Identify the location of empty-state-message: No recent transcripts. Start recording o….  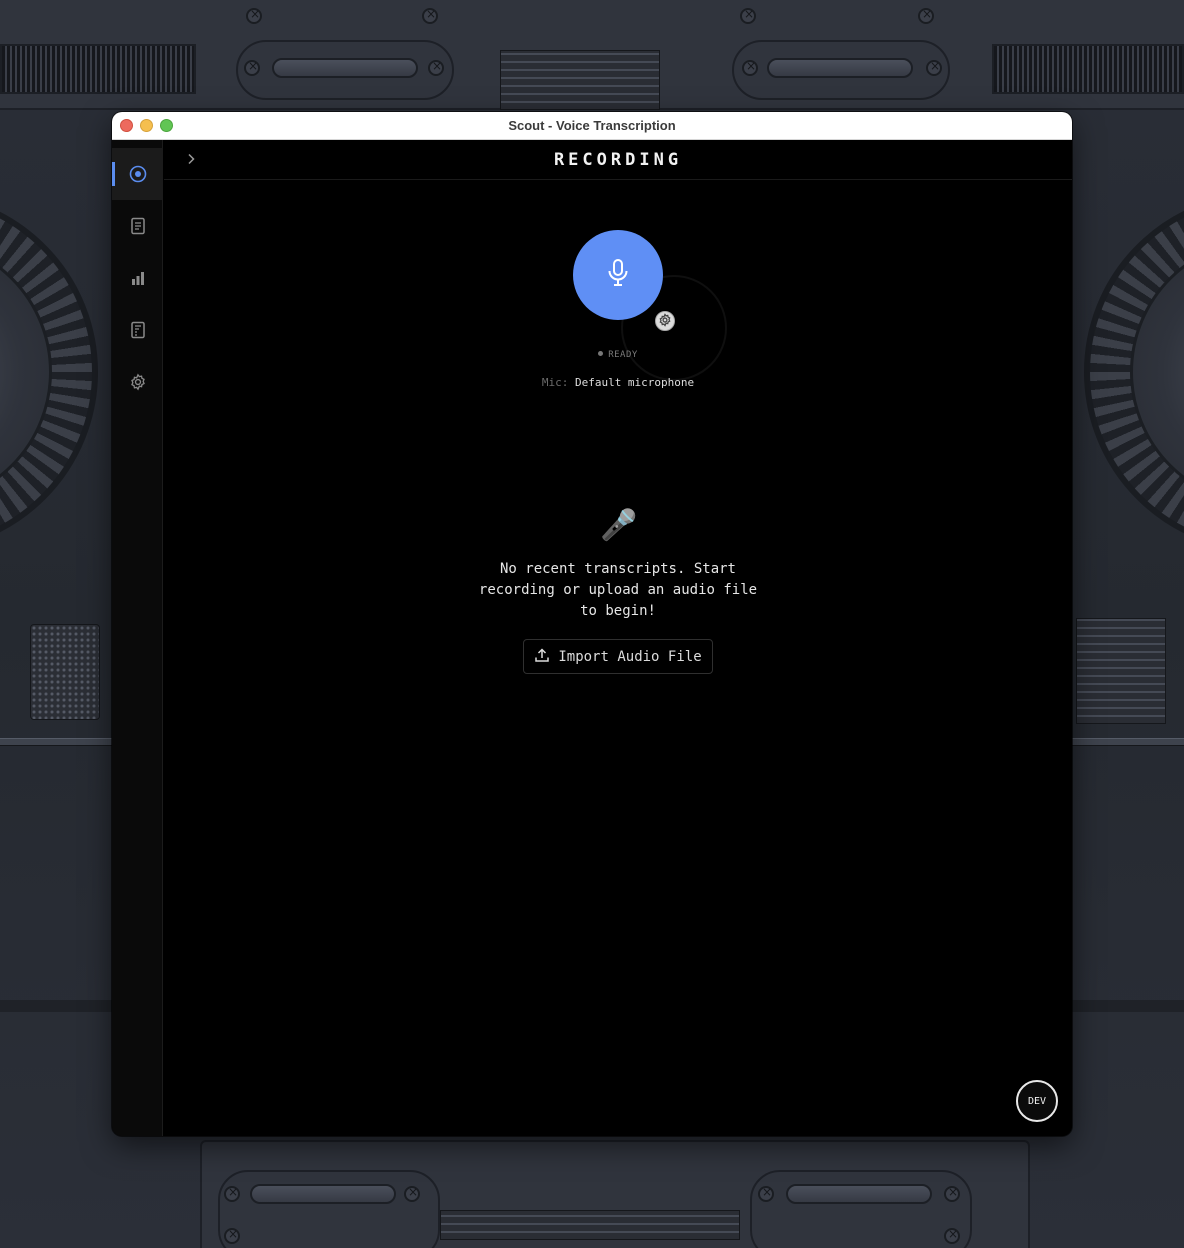
(618, 590).